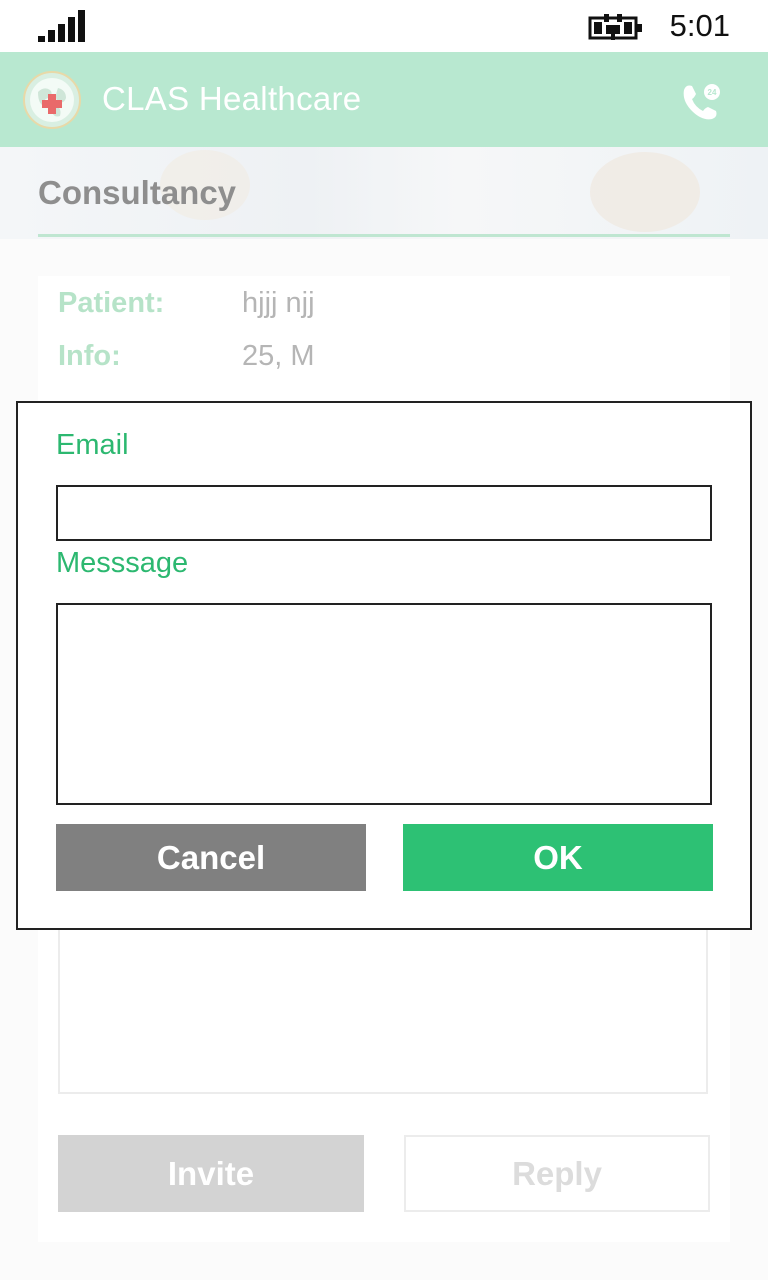 Image resolution: width=768 pixels, height=1280 pixels. Describe the element at coordinates (558, 857) in the screenshot. I see `ok-button: OK` at that location.